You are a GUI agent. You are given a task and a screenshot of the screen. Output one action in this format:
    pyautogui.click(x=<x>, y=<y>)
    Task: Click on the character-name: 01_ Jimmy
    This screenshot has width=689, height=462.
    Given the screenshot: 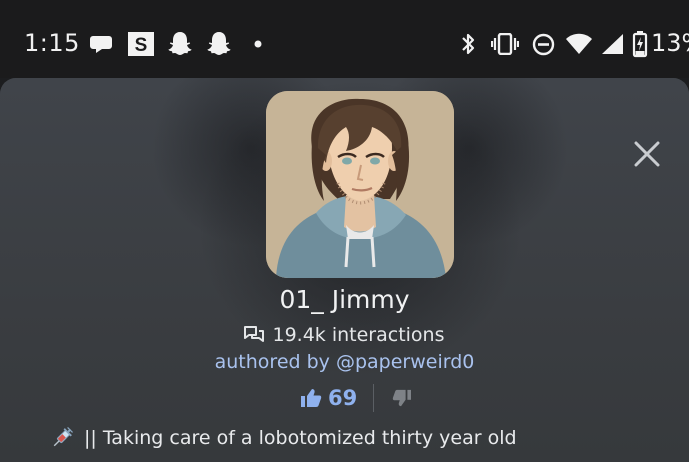 What is the action you would take?
    pyautogui.click(x=344, y=299)
    